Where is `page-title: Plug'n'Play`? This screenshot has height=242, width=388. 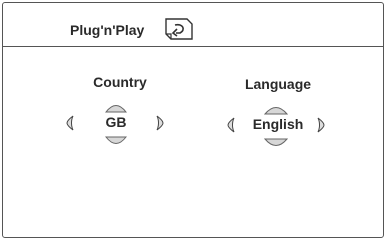
page-title: Plug'n'Play is located at coordinates (107, 30).